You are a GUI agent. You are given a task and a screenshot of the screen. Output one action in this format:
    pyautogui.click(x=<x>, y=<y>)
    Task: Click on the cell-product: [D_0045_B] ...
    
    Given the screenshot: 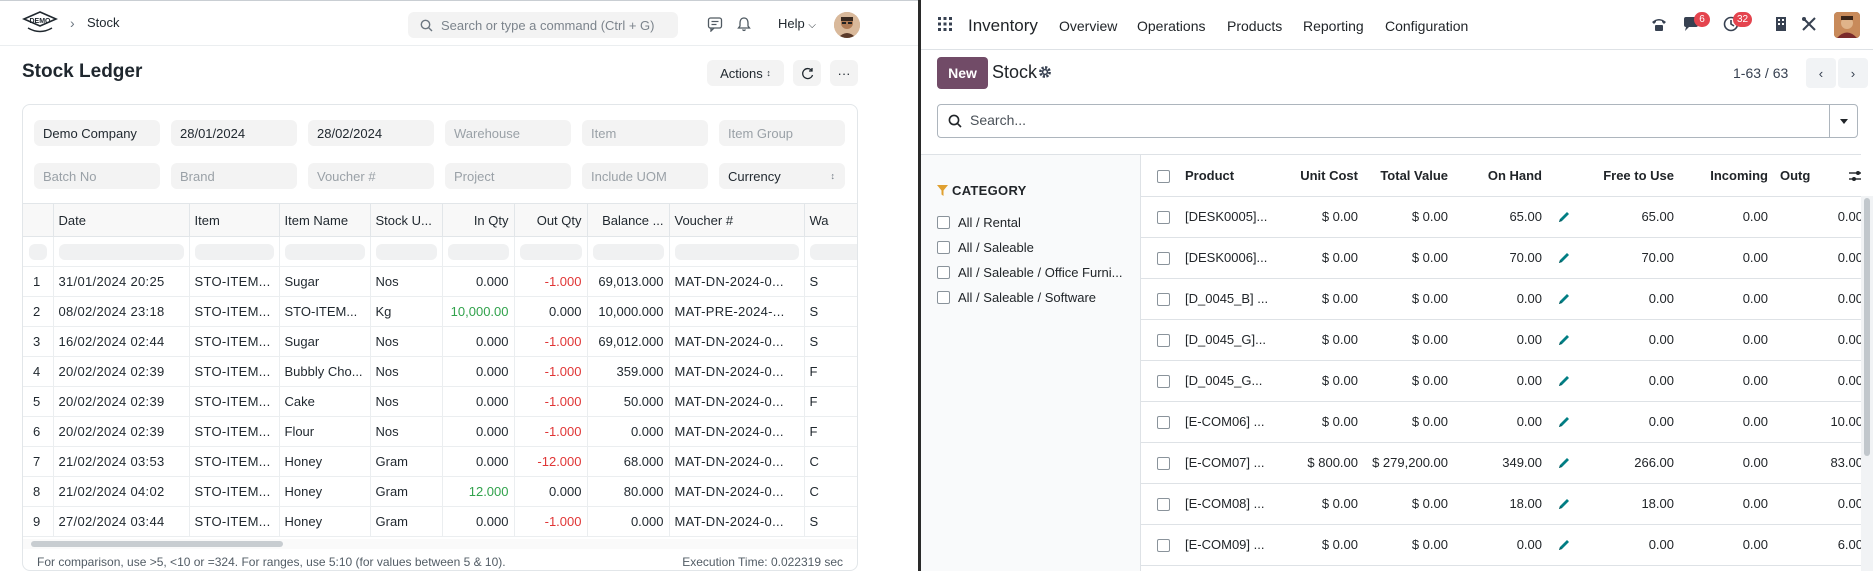 What is the action you would take?
    pyautogui.click(x=1231, y=299)
    